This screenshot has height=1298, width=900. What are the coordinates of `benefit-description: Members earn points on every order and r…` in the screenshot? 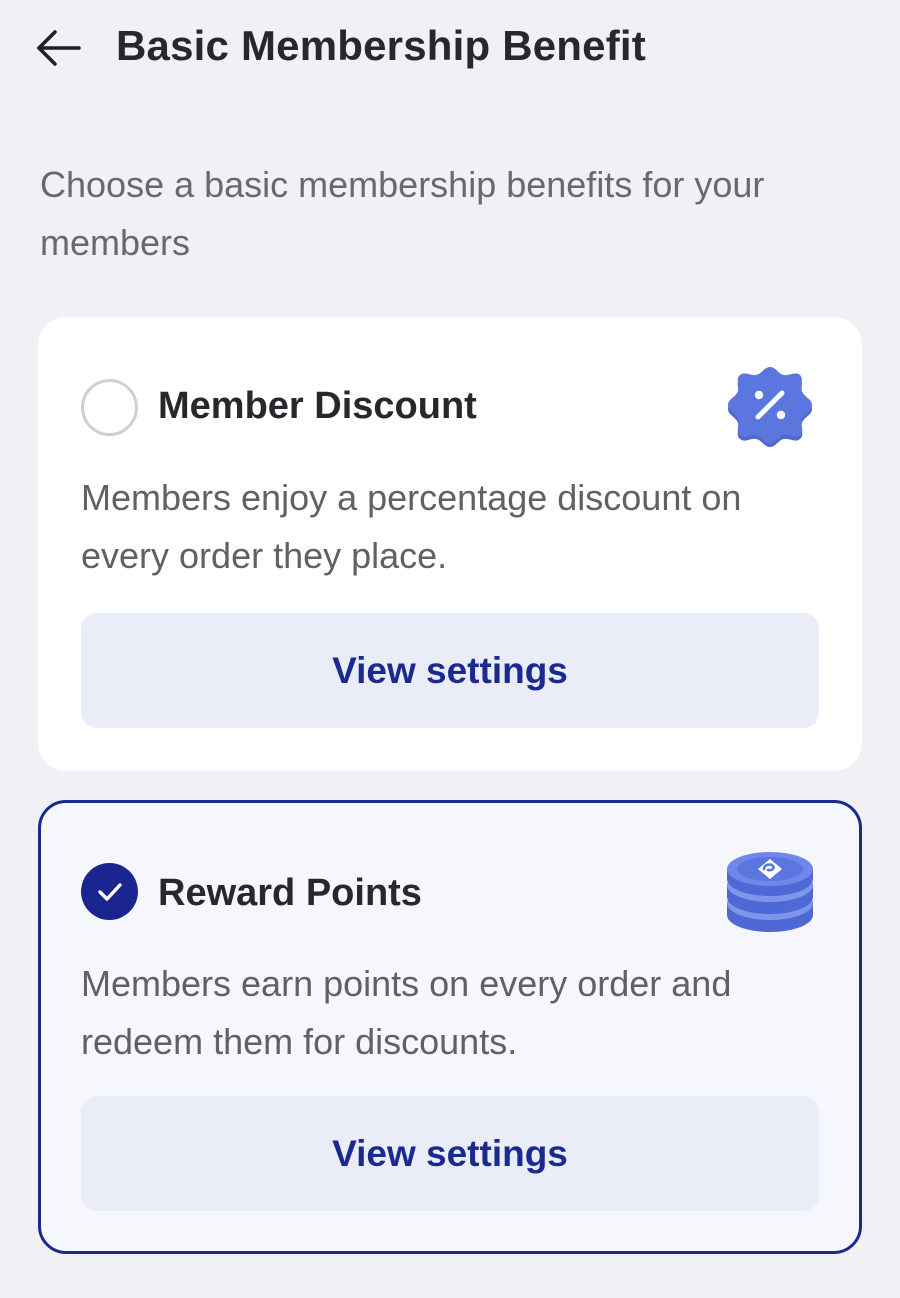 It's located at (406, 1012).